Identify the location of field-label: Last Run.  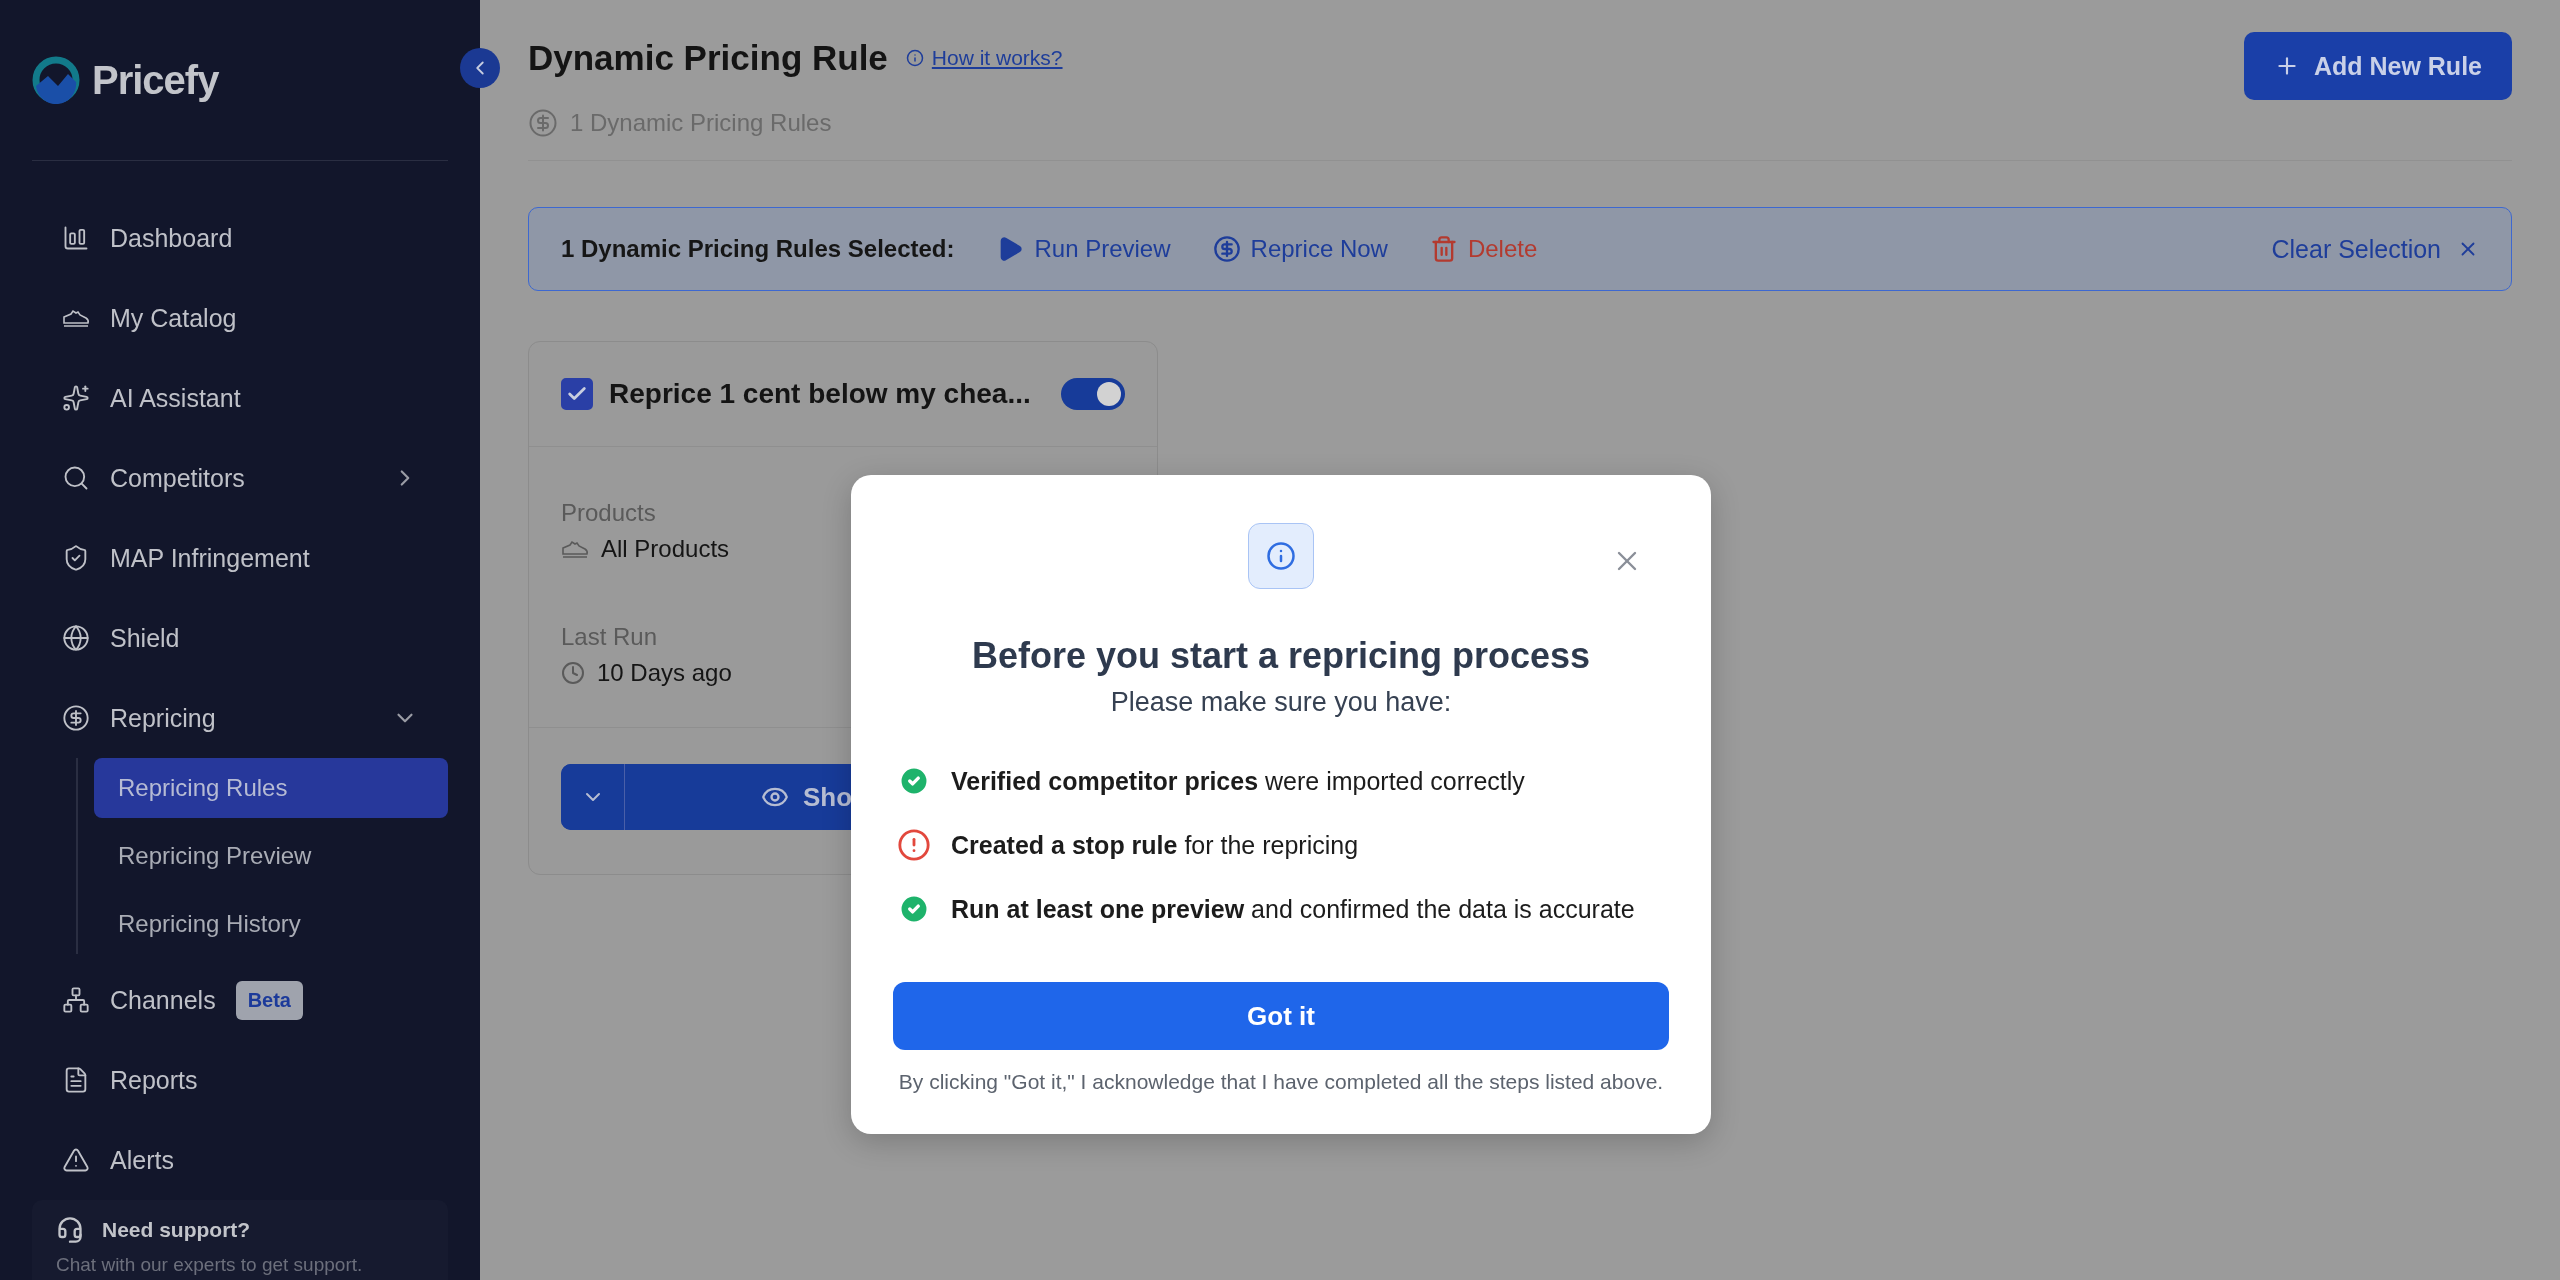
(610, 637).